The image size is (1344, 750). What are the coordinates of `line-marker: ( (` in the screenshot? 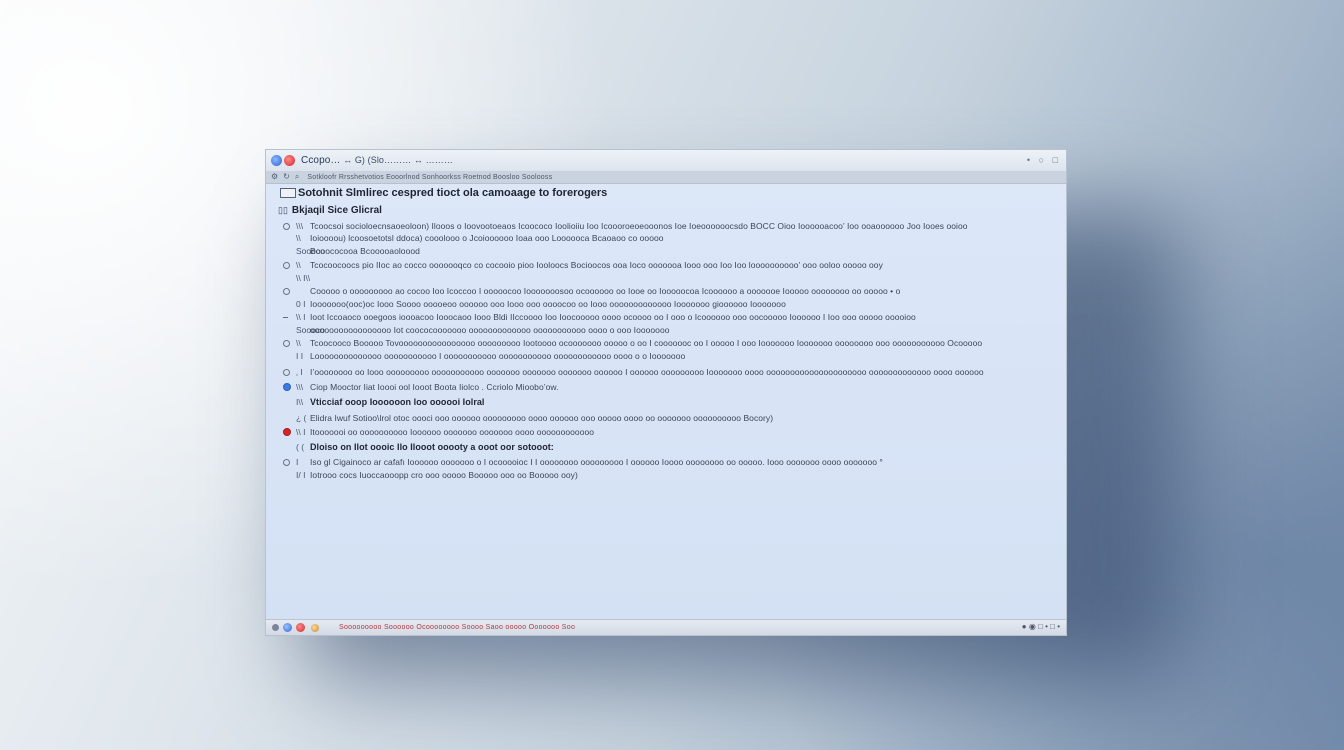 It's located at (300, 447).